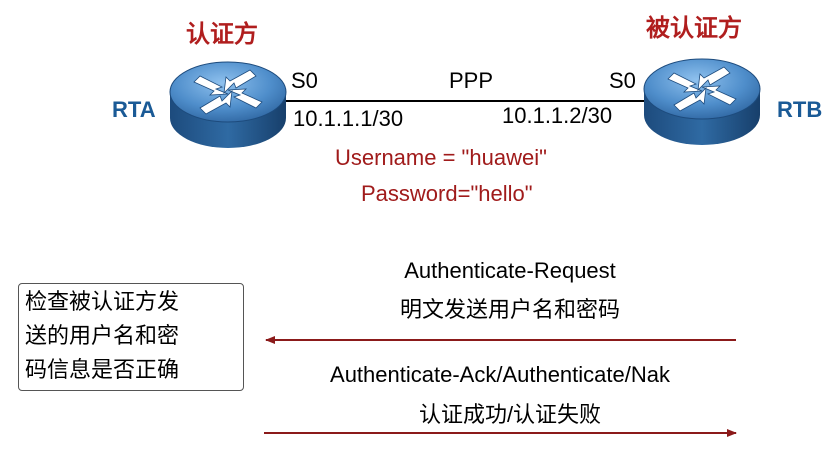 The image size is (837, 456). I want to click on verification-note-line: 送的用户名和密, so click(102, 335).